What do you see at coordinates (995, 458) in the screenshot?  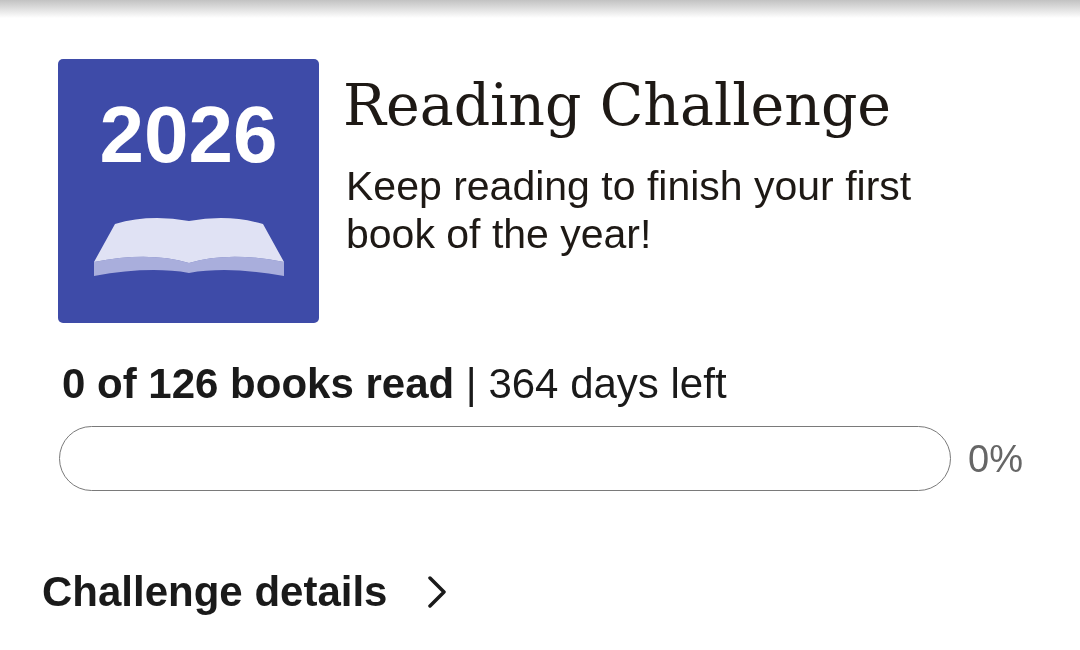 I see `progress-percent: 0%` at bounding box center [995, 458].